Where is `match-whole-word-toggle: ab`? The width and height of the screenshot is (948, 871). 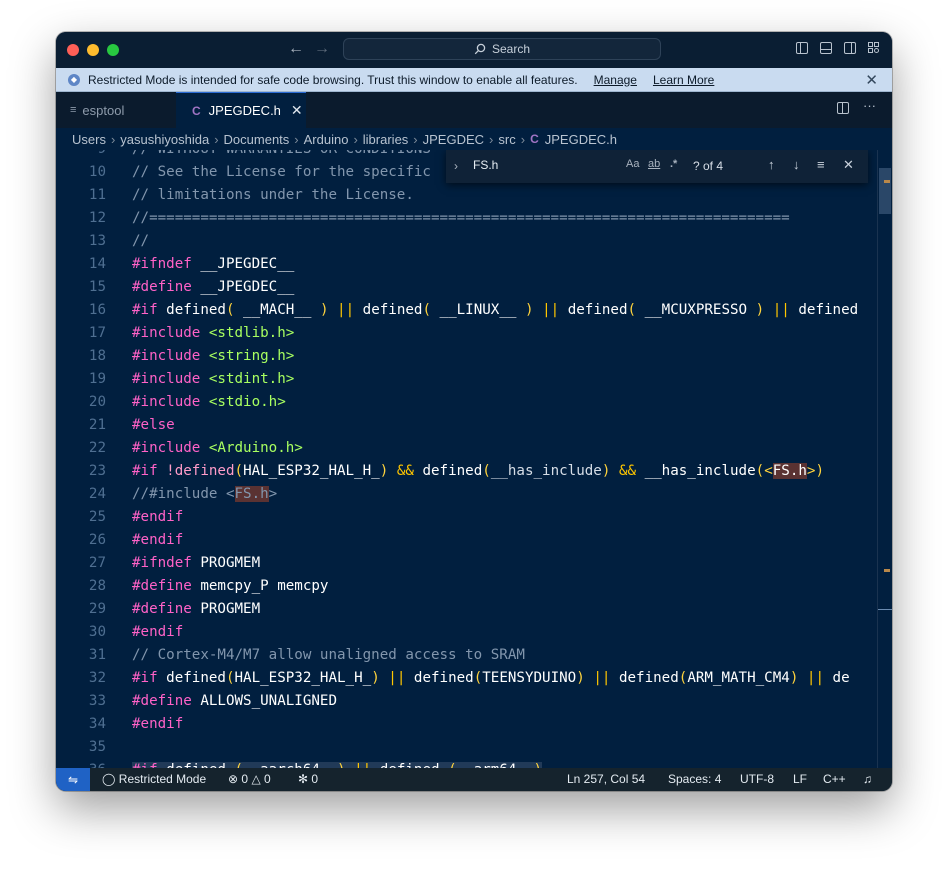 match-whole-word-toggle: ab is located at coordinates (654, 164).